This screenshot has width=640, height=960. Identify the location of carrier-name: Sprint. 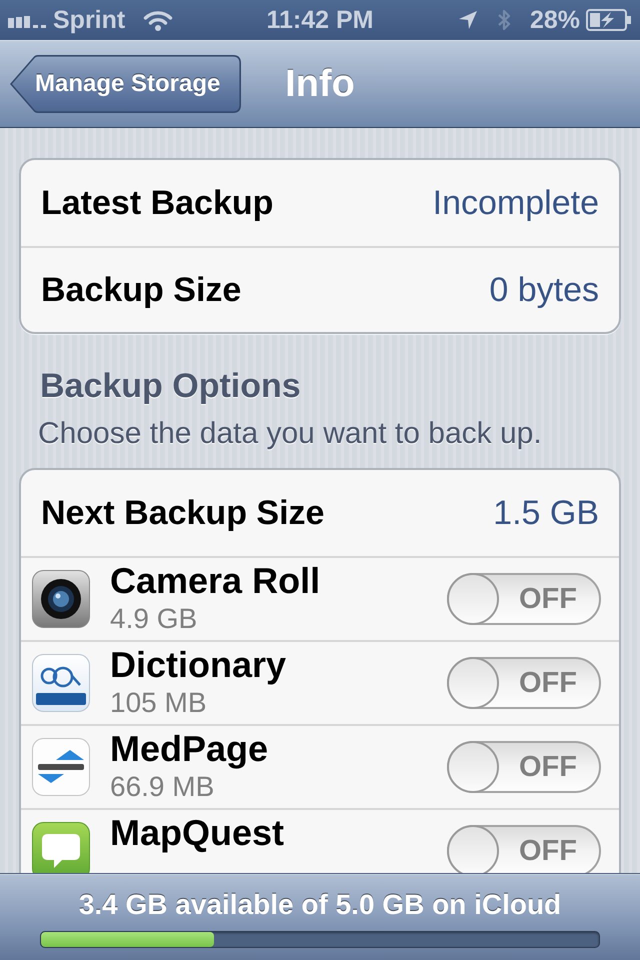
(89, 20).